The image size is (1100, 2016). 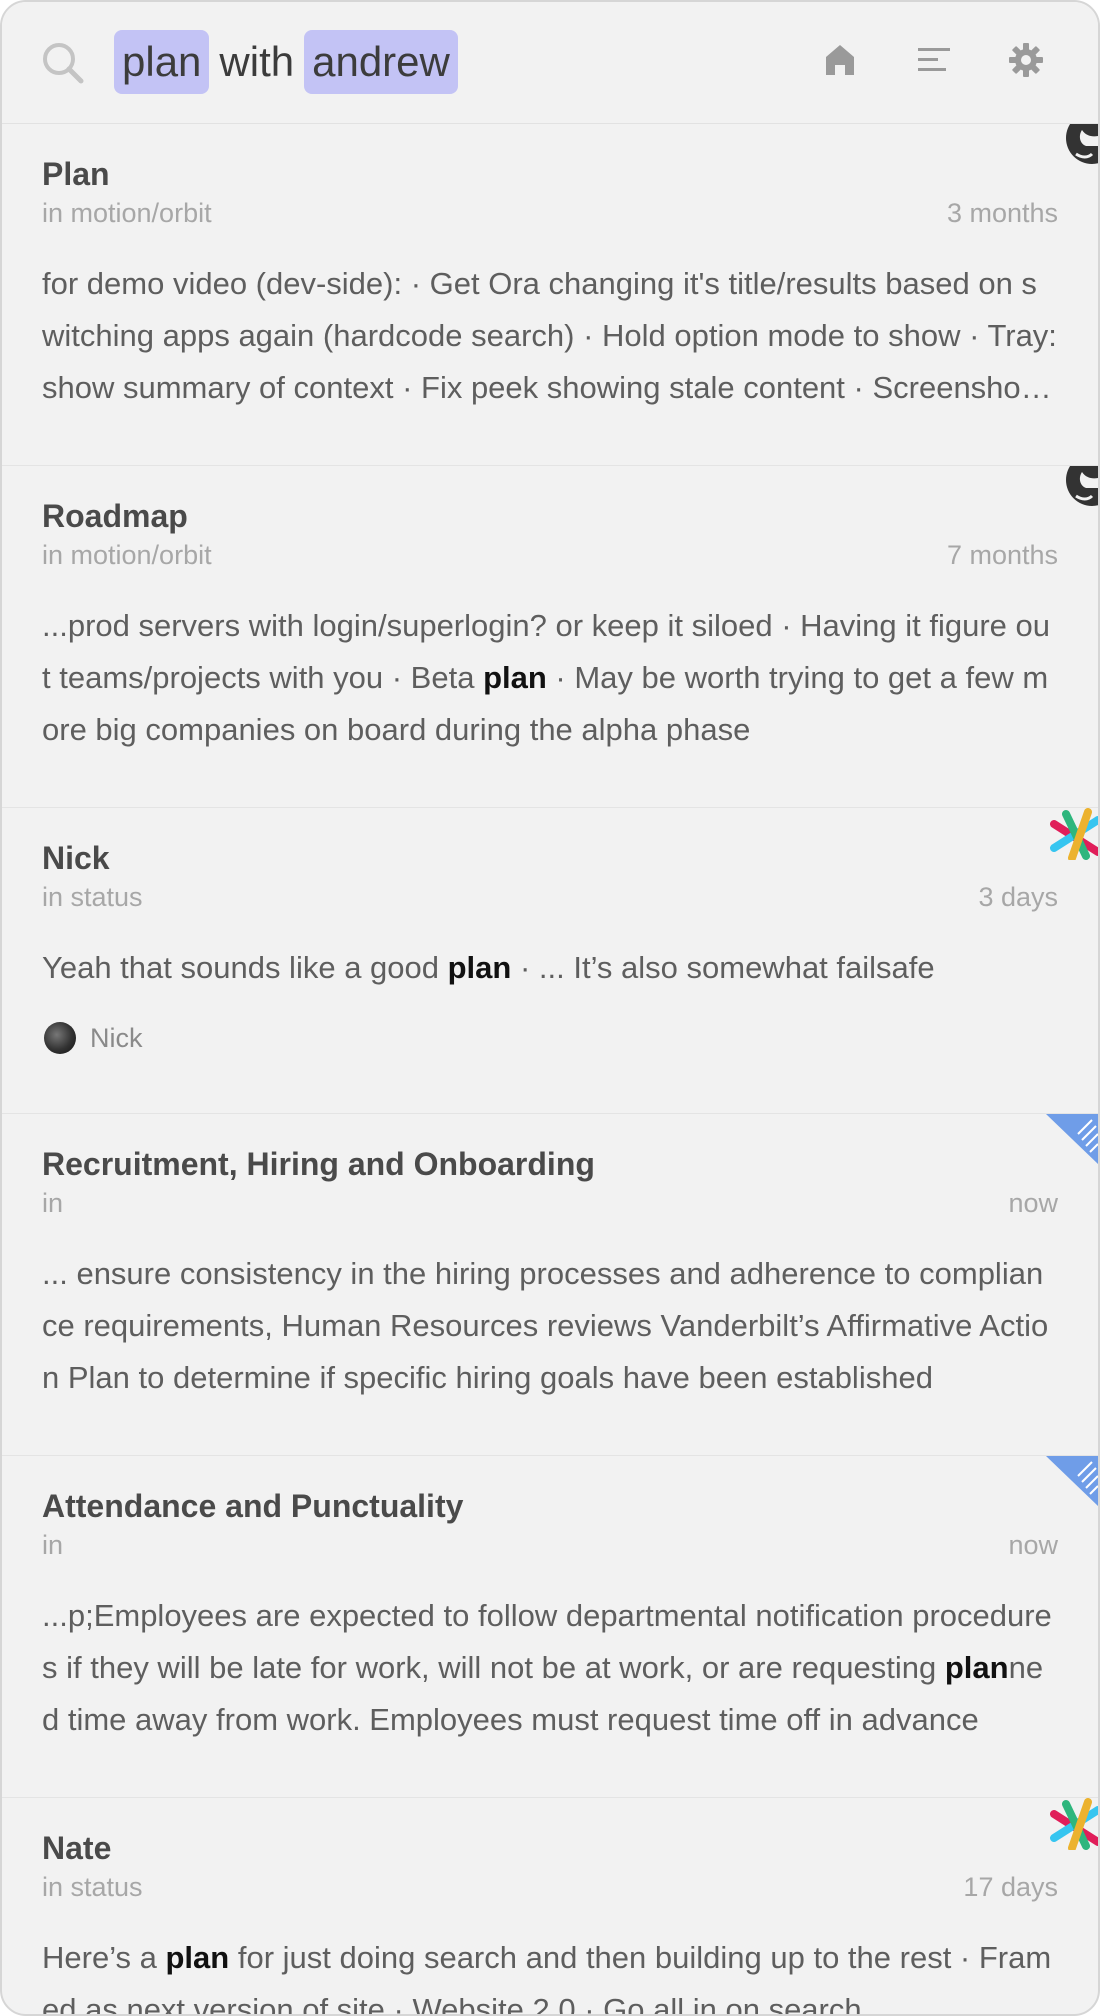 What do you see at coordinates (1026, 60) in the screenshot?
I see `gear-icon` at bounding box center [1026, 60].